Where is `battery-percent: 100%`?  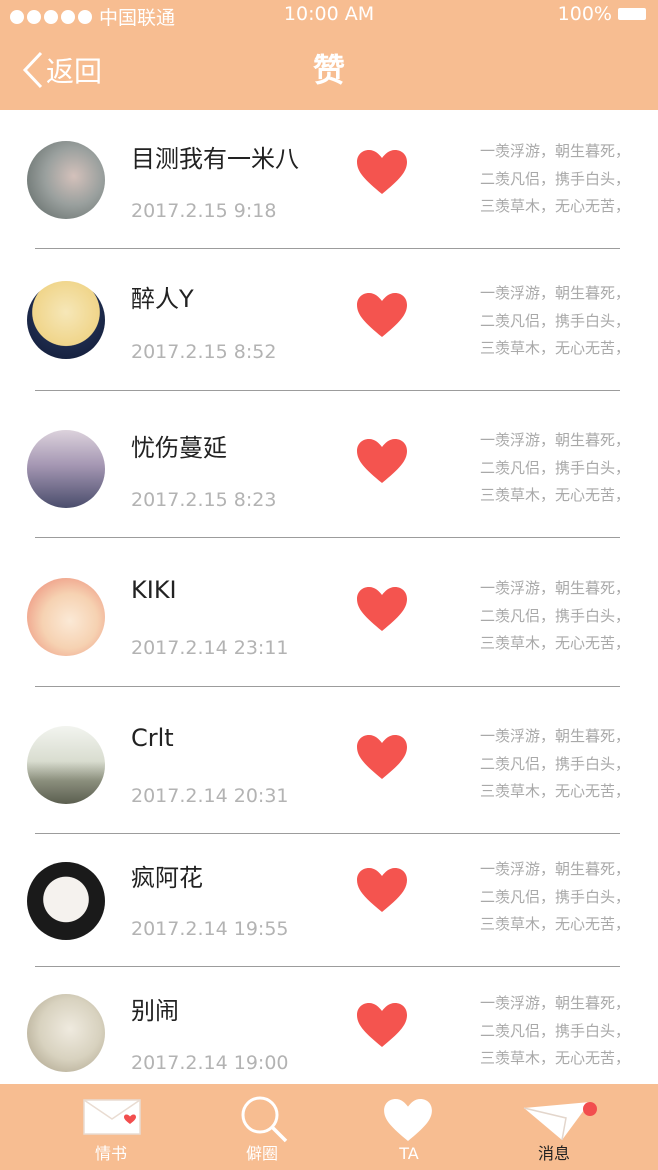 battery-percent: 100% is located at coordinates (584, 14).